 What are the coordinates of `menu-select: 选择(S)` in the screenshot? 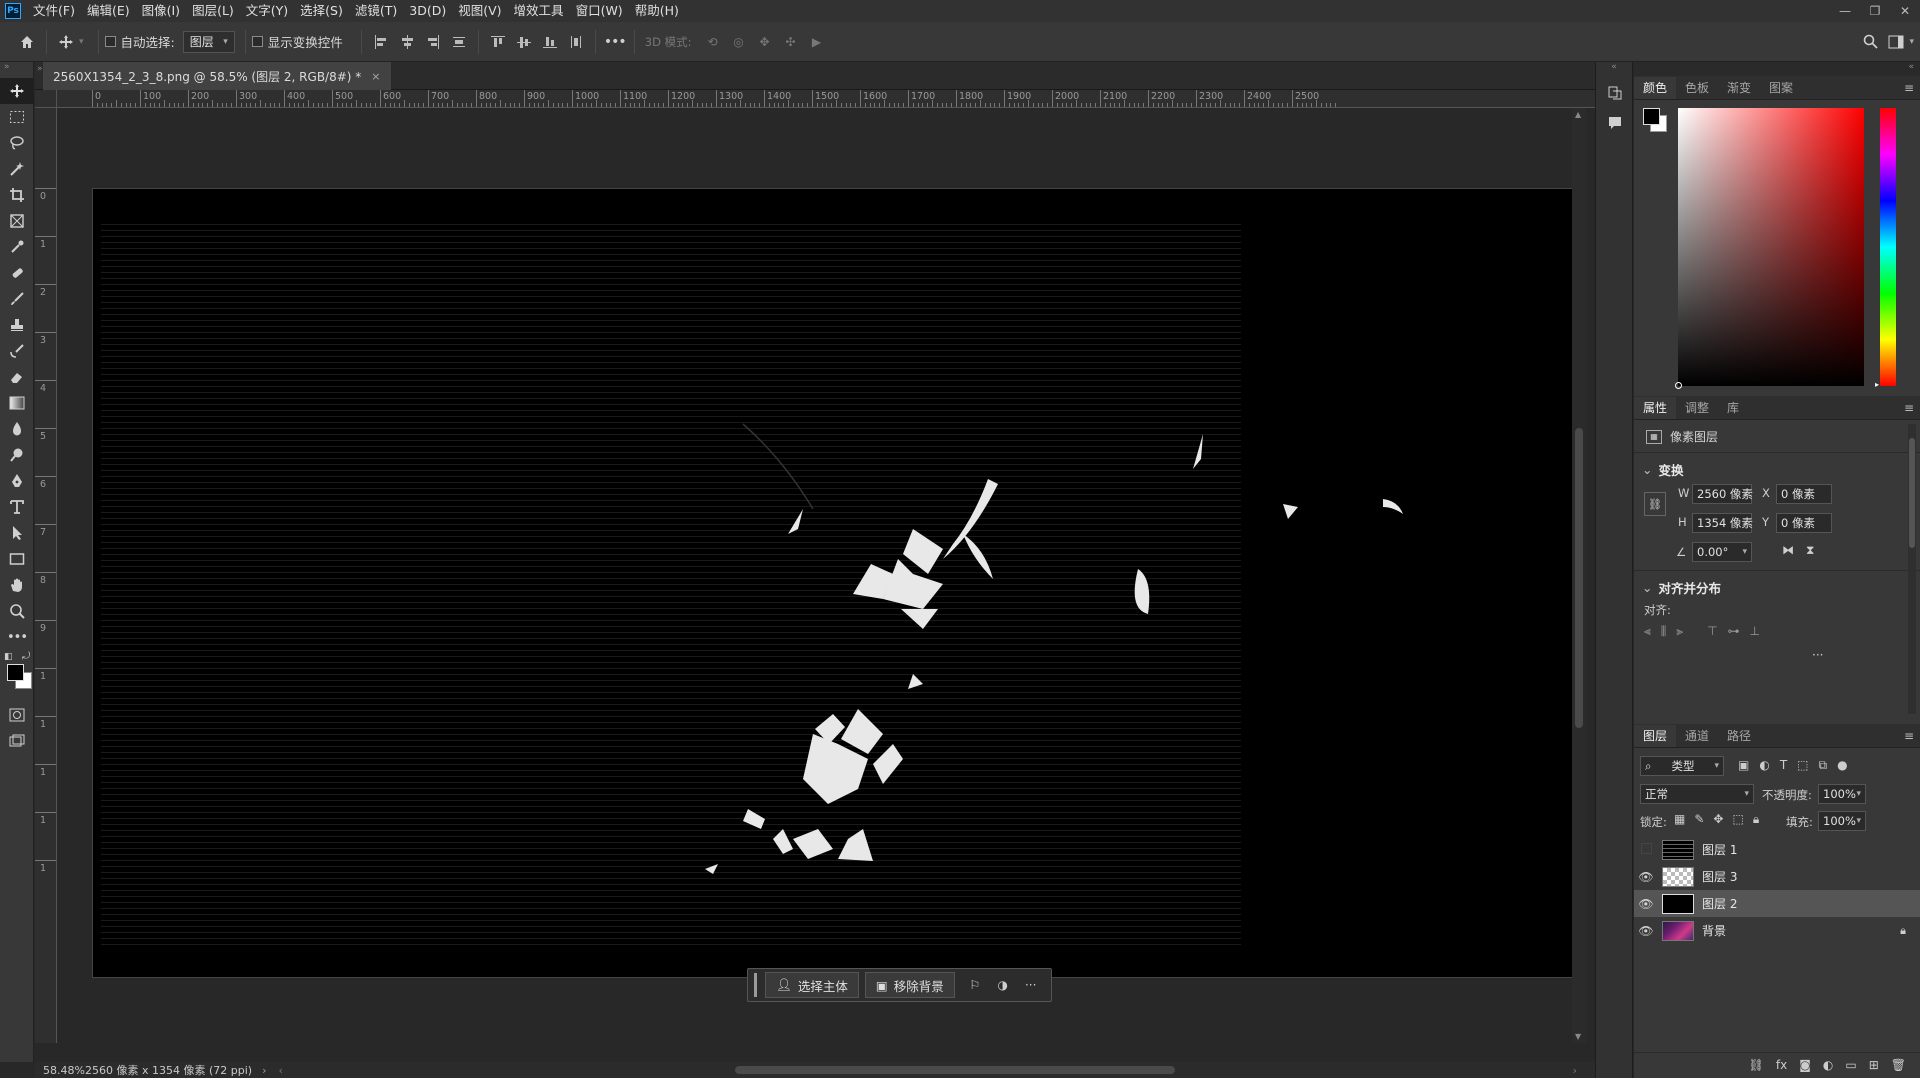 It's located at (321, 11).